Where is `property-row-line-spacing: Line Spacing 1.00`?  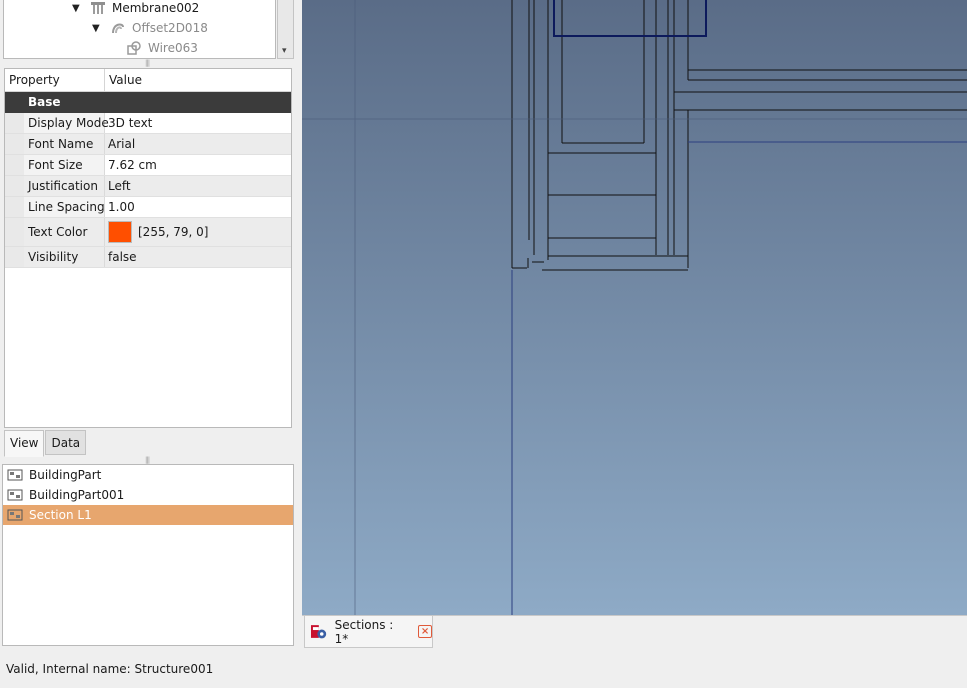 property-row-line-spacing: Line Spacing 1.00 is located at coordinates (148, 207).